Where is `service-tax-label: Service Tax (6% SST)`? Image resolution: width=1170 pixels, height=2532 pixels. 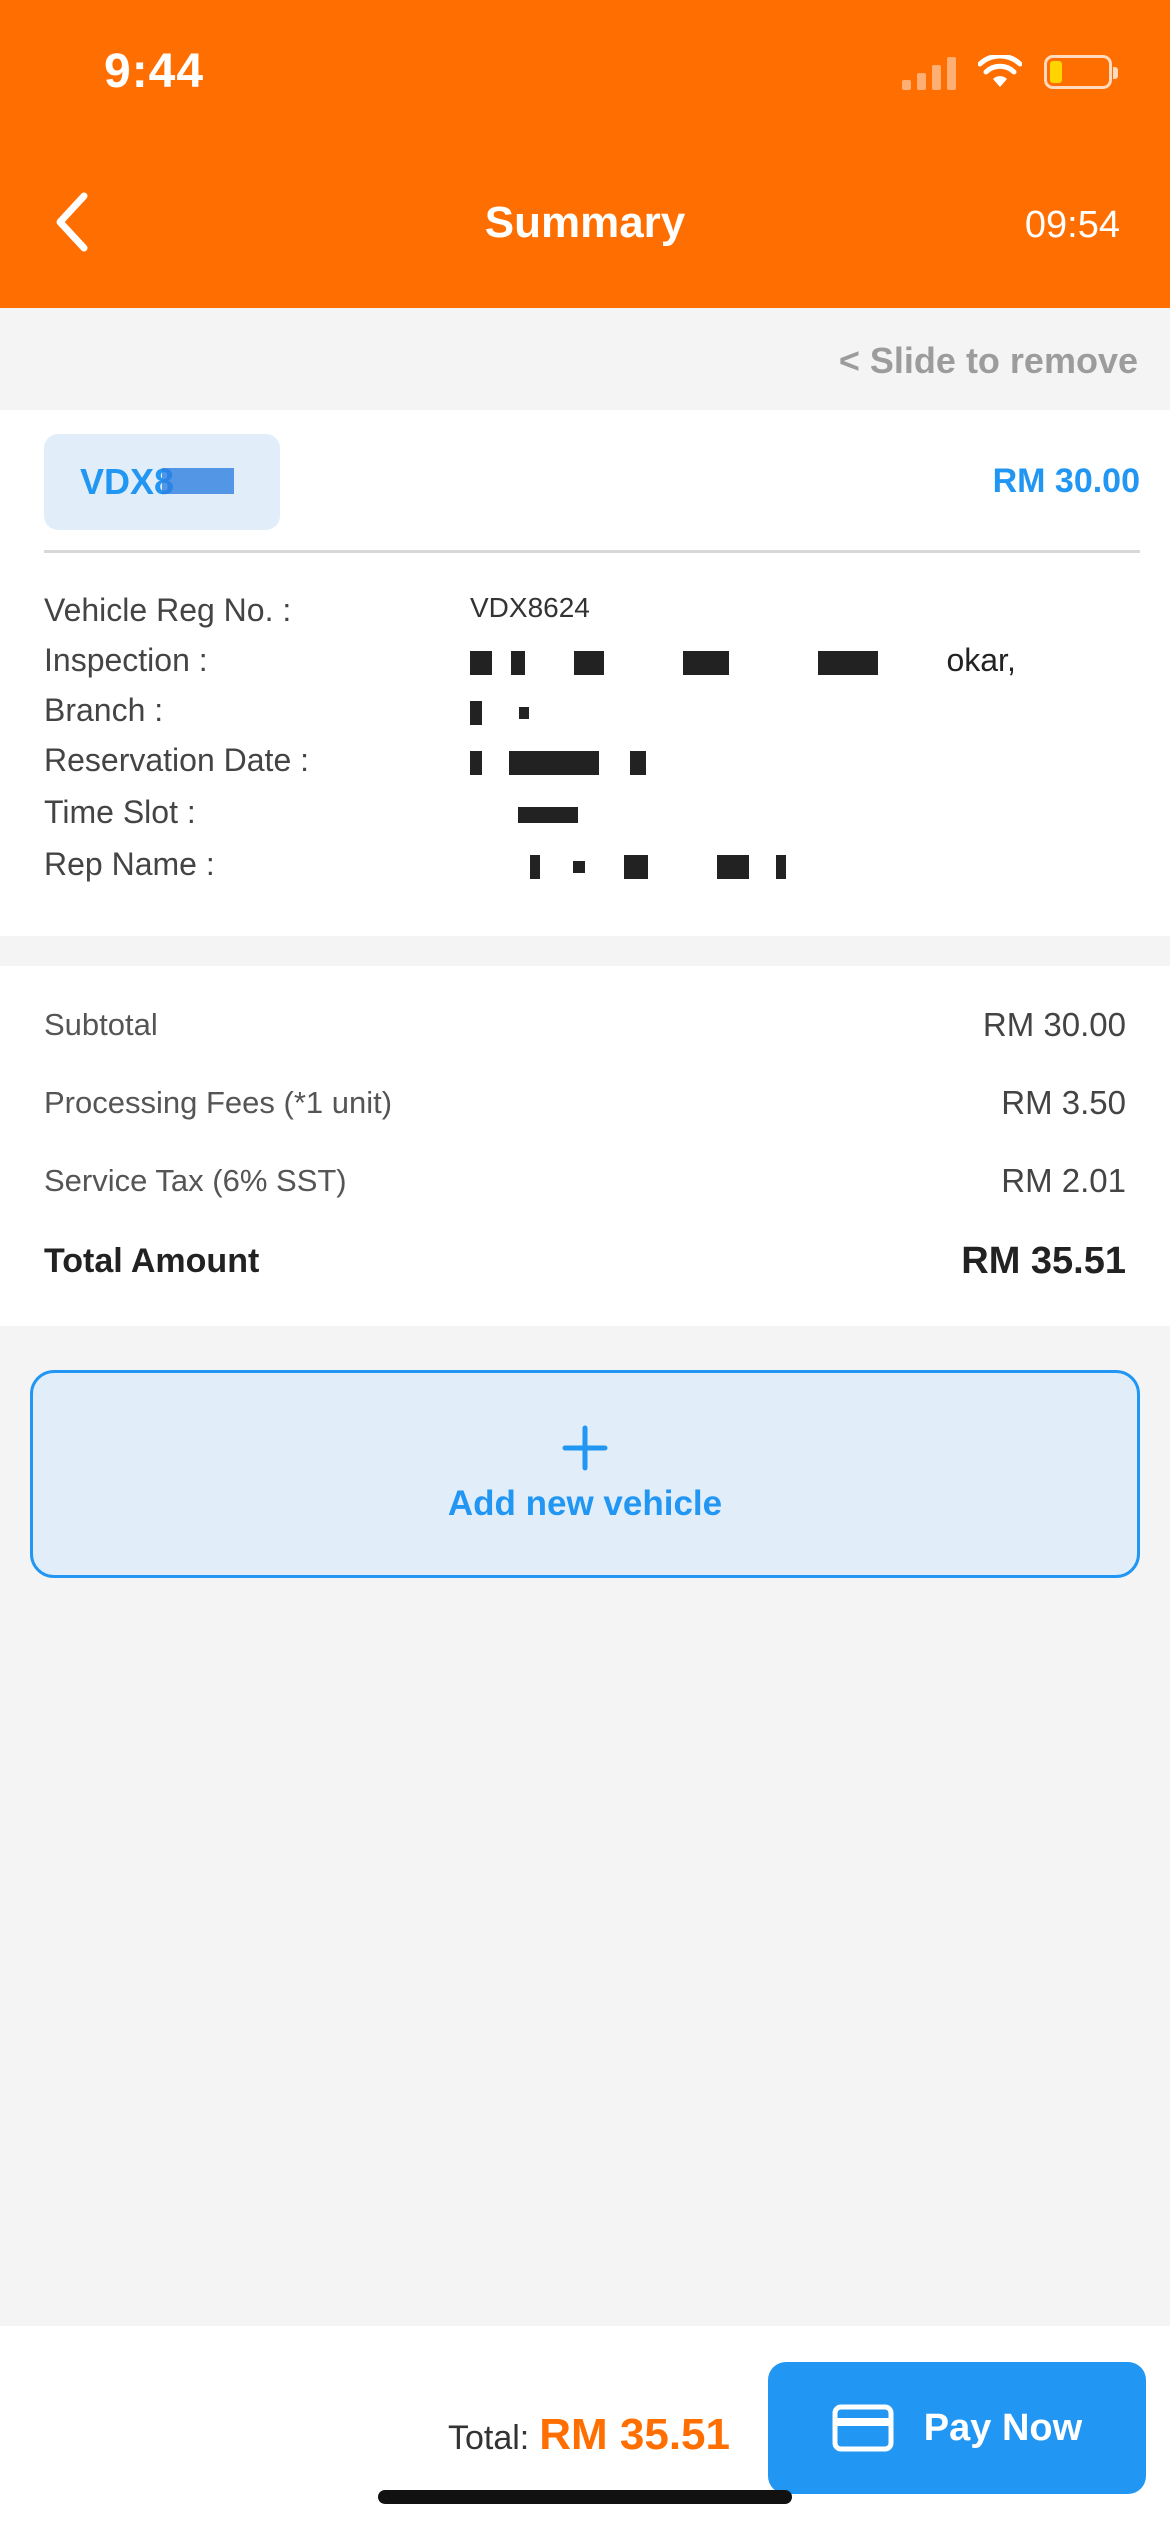
service-tax-label: Service Tax (6% SST) is located at coordinates (195, 1180).